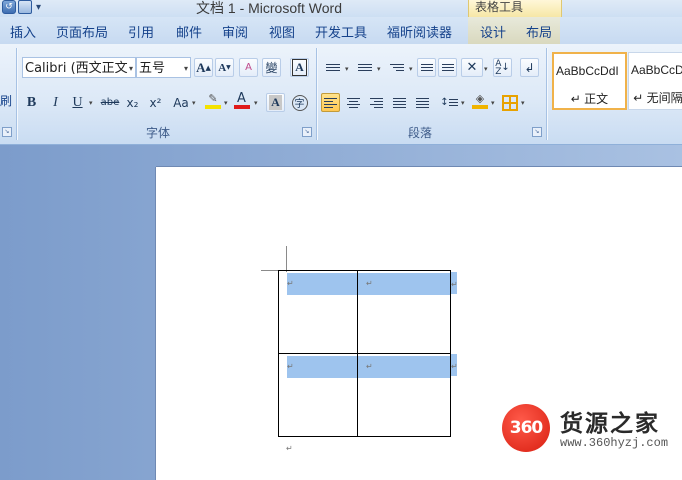 Image resolution: width=682 pixels, height=480 pixels. Describe the element at coordinates (213, 107) in the screenshot. I see `highlight-color-swatch` at that location.